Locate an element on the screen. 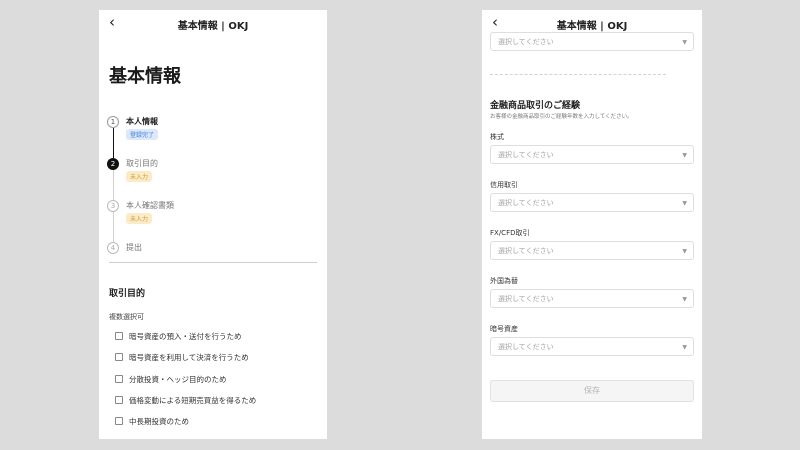  step-number: 4 is located at coordinates (113, 248).